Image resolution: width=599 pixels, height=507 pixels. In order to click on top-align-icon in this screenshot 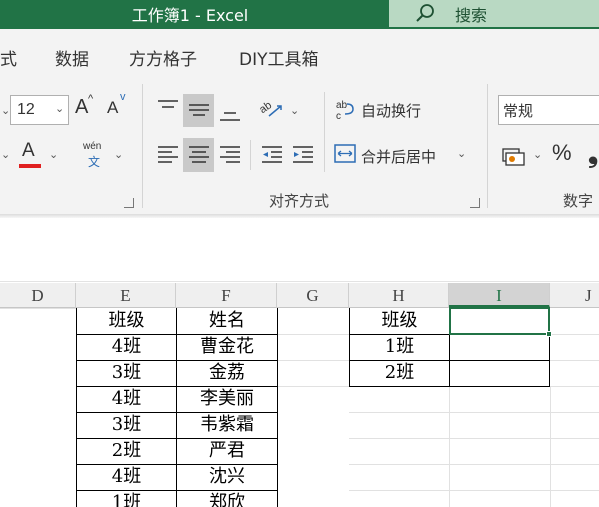, I will do `click(168, 110)`.